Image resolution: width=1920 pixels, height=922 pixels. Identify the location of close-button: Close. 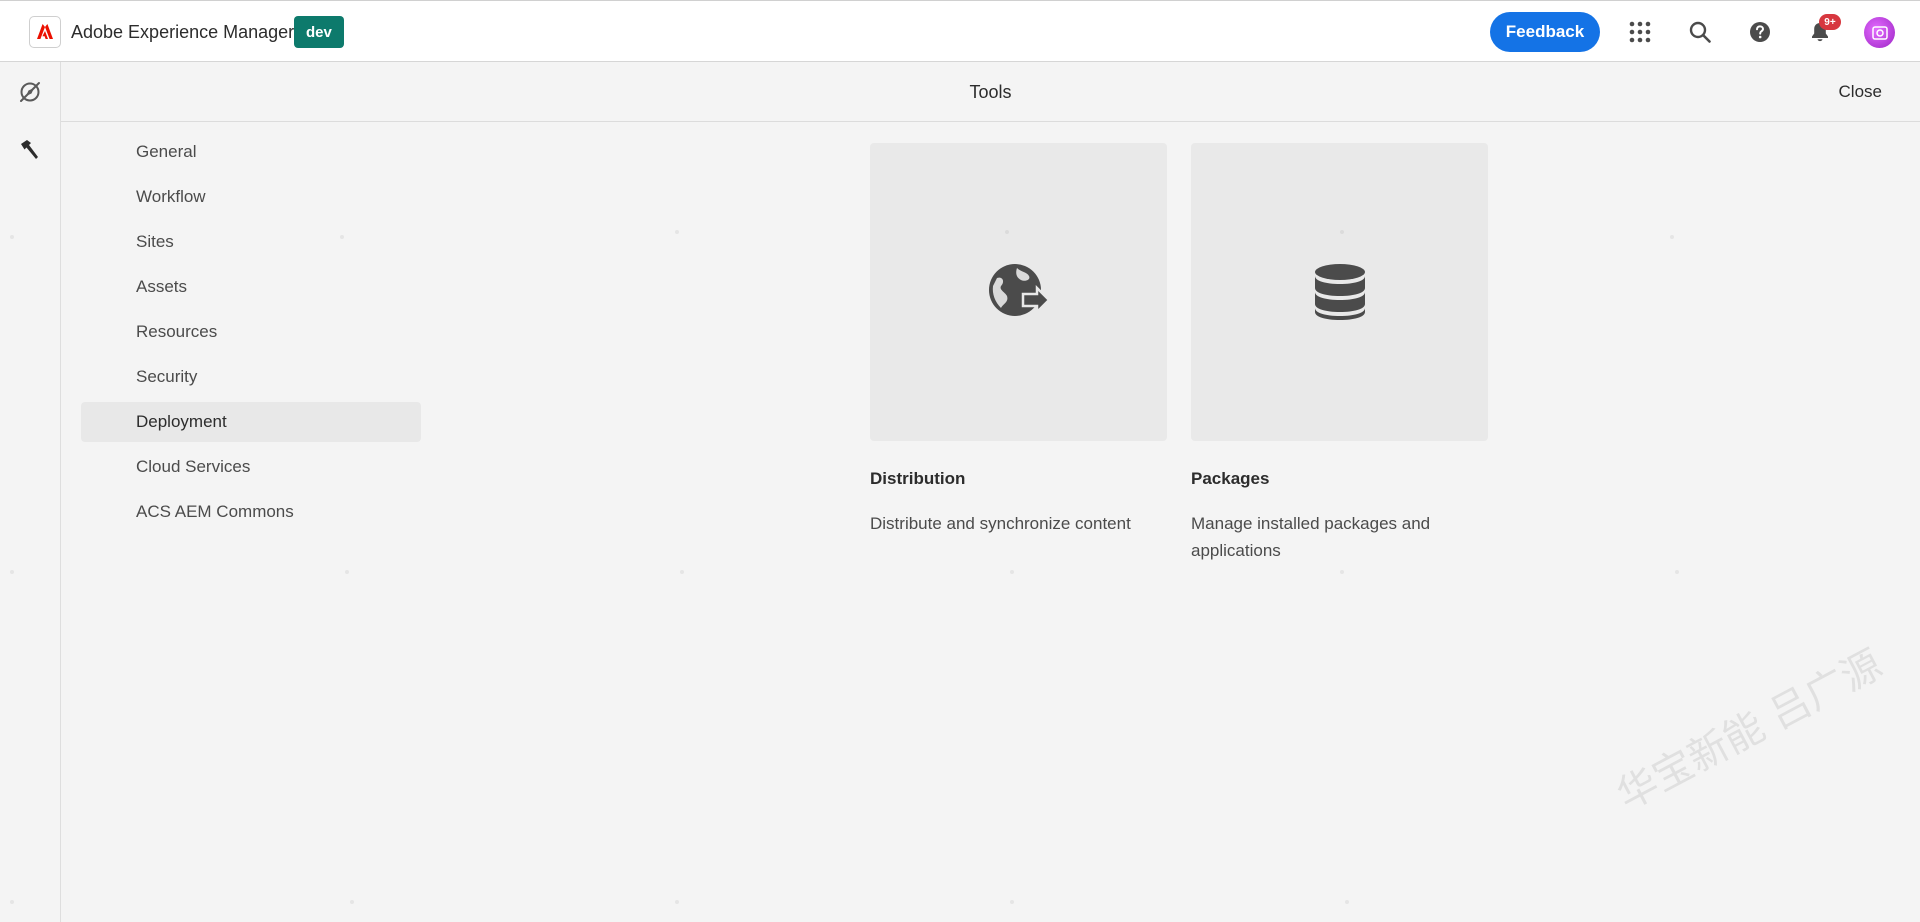
(1860, 92).